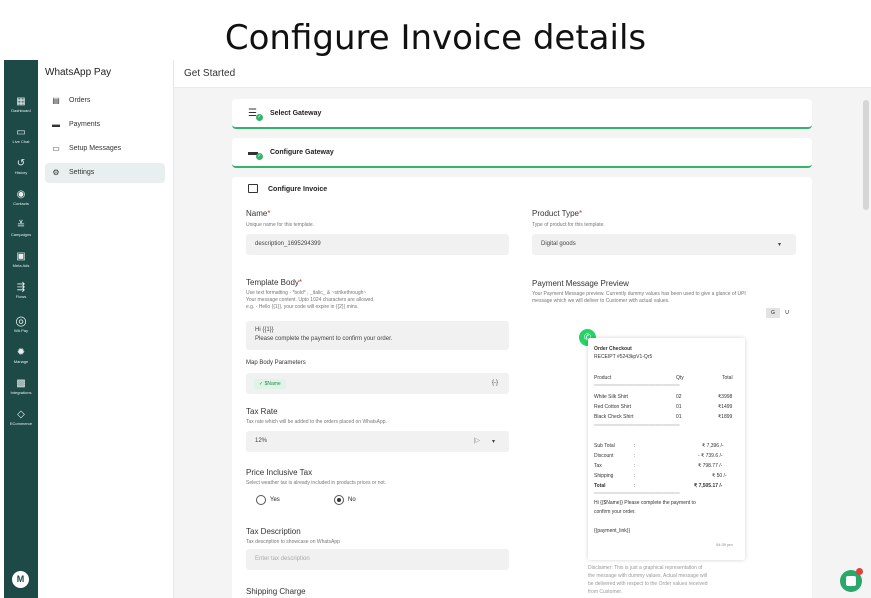 This screenshot has height=598, width=871. What do you see at coordinates (21, 361) in the screenshot?
I see `rail-label: Manage` at bounding box center [21, 361].